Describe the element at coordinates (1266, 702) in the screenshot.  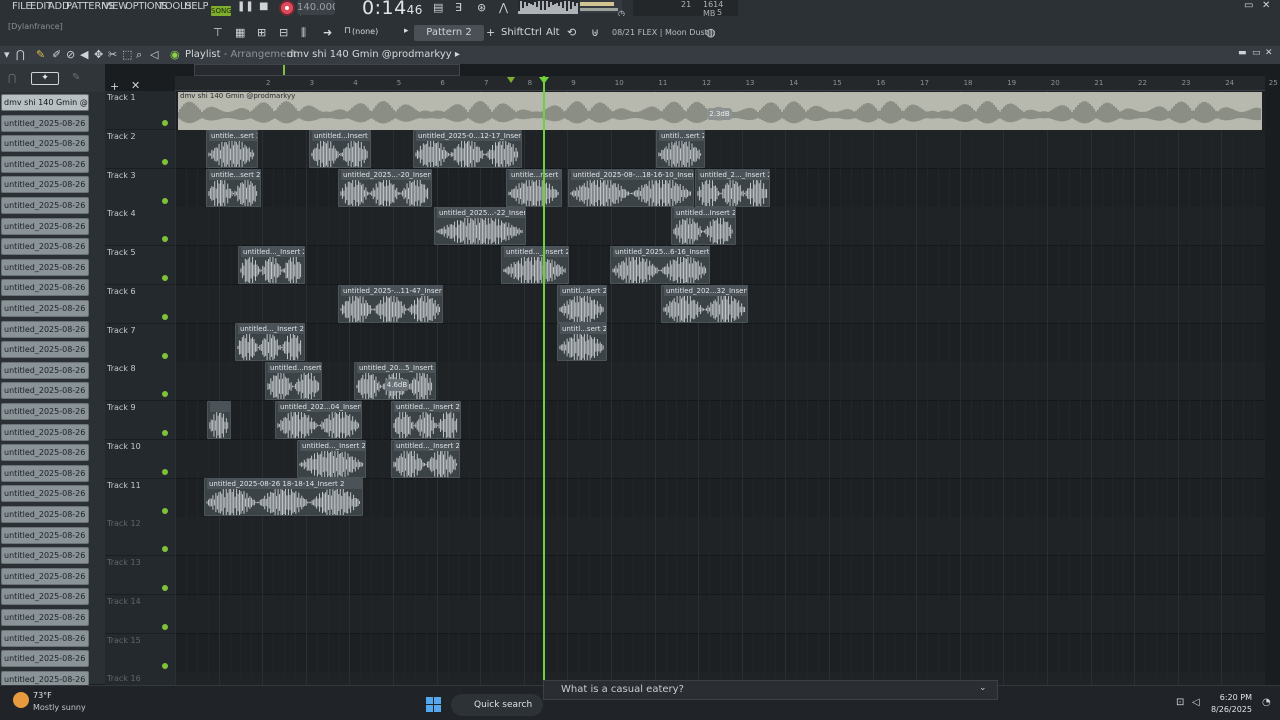
I see `notification-bell-icon: ◔` at that location.